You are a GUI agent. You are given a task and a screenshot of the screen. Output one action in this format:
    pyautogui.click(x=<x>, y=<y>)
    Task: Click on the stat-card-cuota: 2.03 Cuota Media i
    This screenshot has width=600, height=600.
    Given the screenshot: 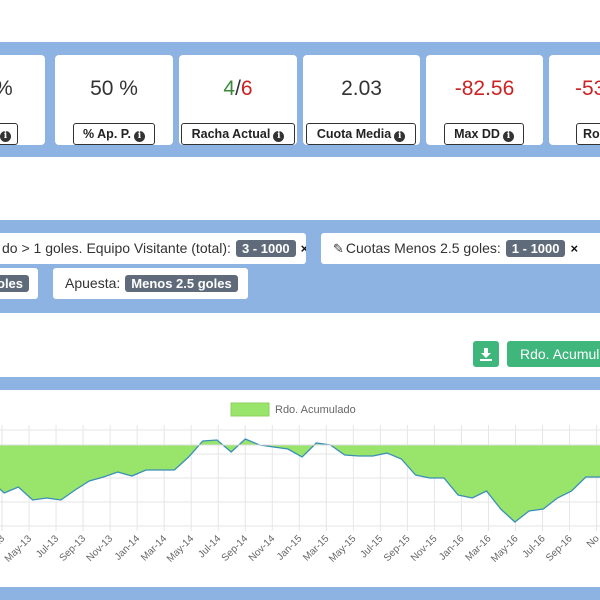 What is the action you would take?
    pyautogui.click(x=361, y=100)
    